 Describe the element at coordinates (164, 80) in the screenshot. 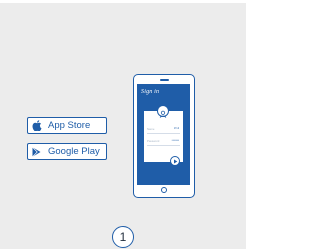

I see `phone-speaker` at that location.